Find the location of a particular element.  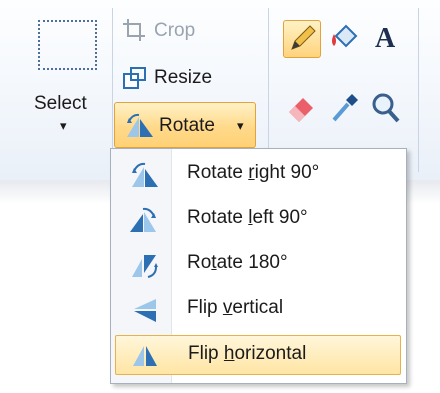

select-button: Select ▾ is located at coordinates (68, 80).